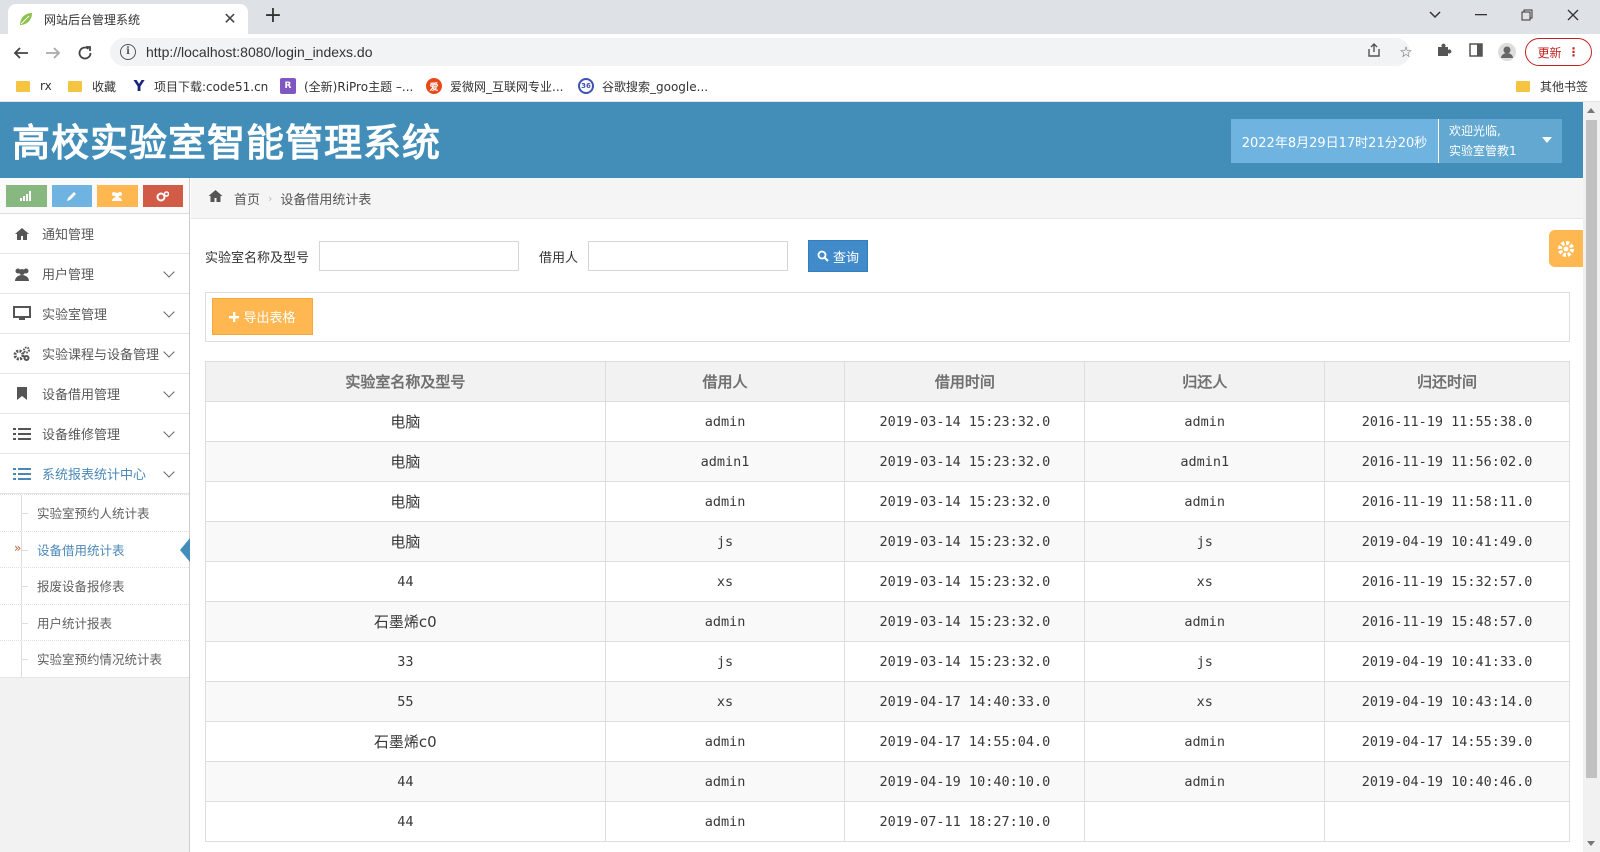  I want to click on column-header: 借用时间, so click(965, 381).